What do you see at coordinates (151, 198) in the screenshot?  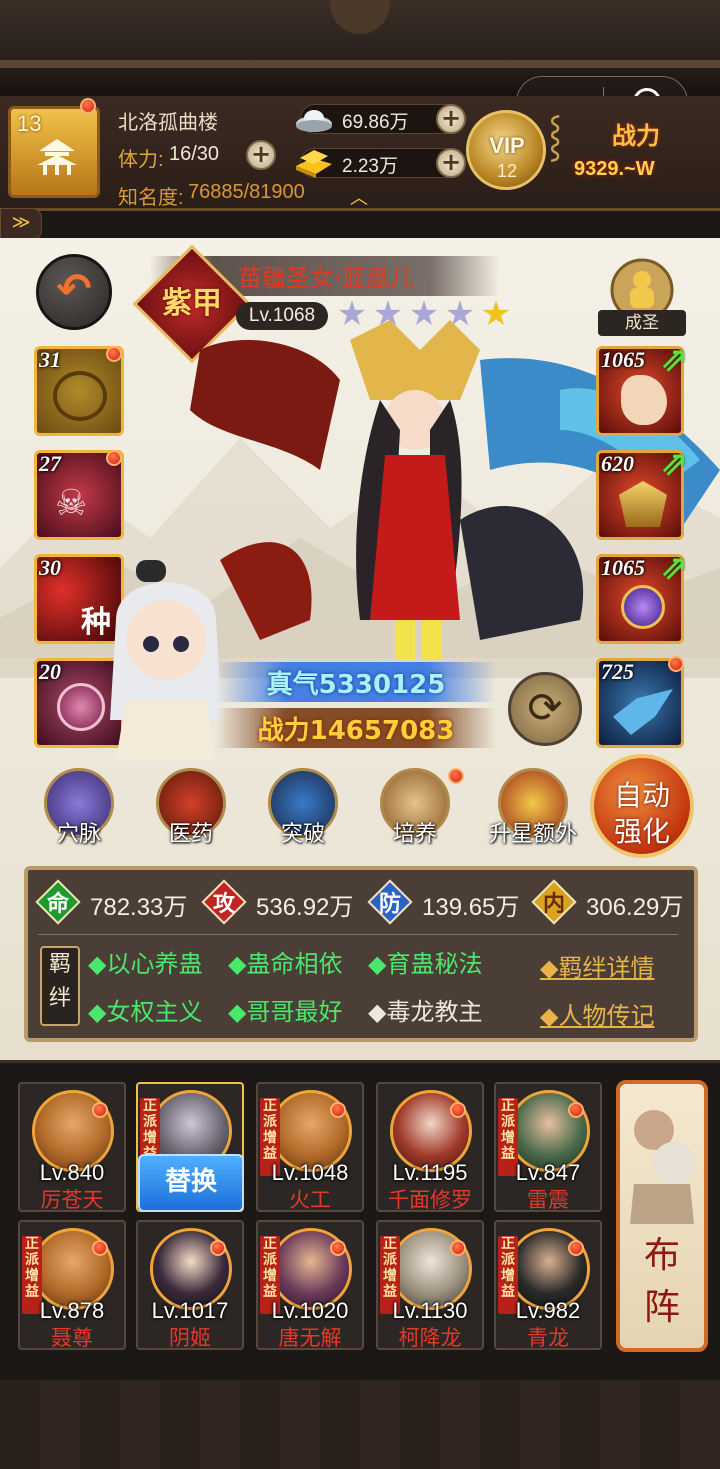 I see `fame-label: 知名度:` at bounding box center [151, 198].